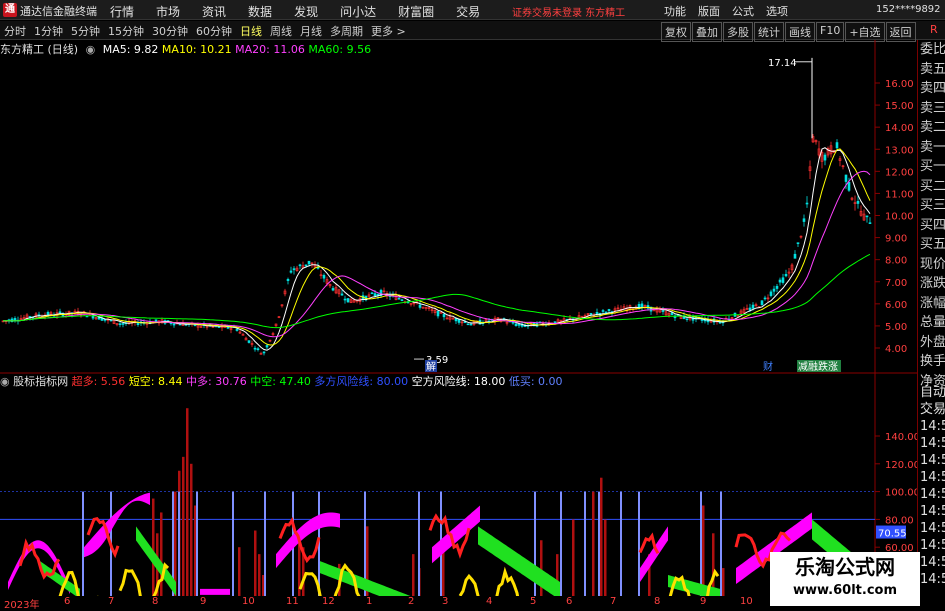  Describe the element at coordinates (91, 49) in the screenshot. I see `settings-icon: ◉` at that location.